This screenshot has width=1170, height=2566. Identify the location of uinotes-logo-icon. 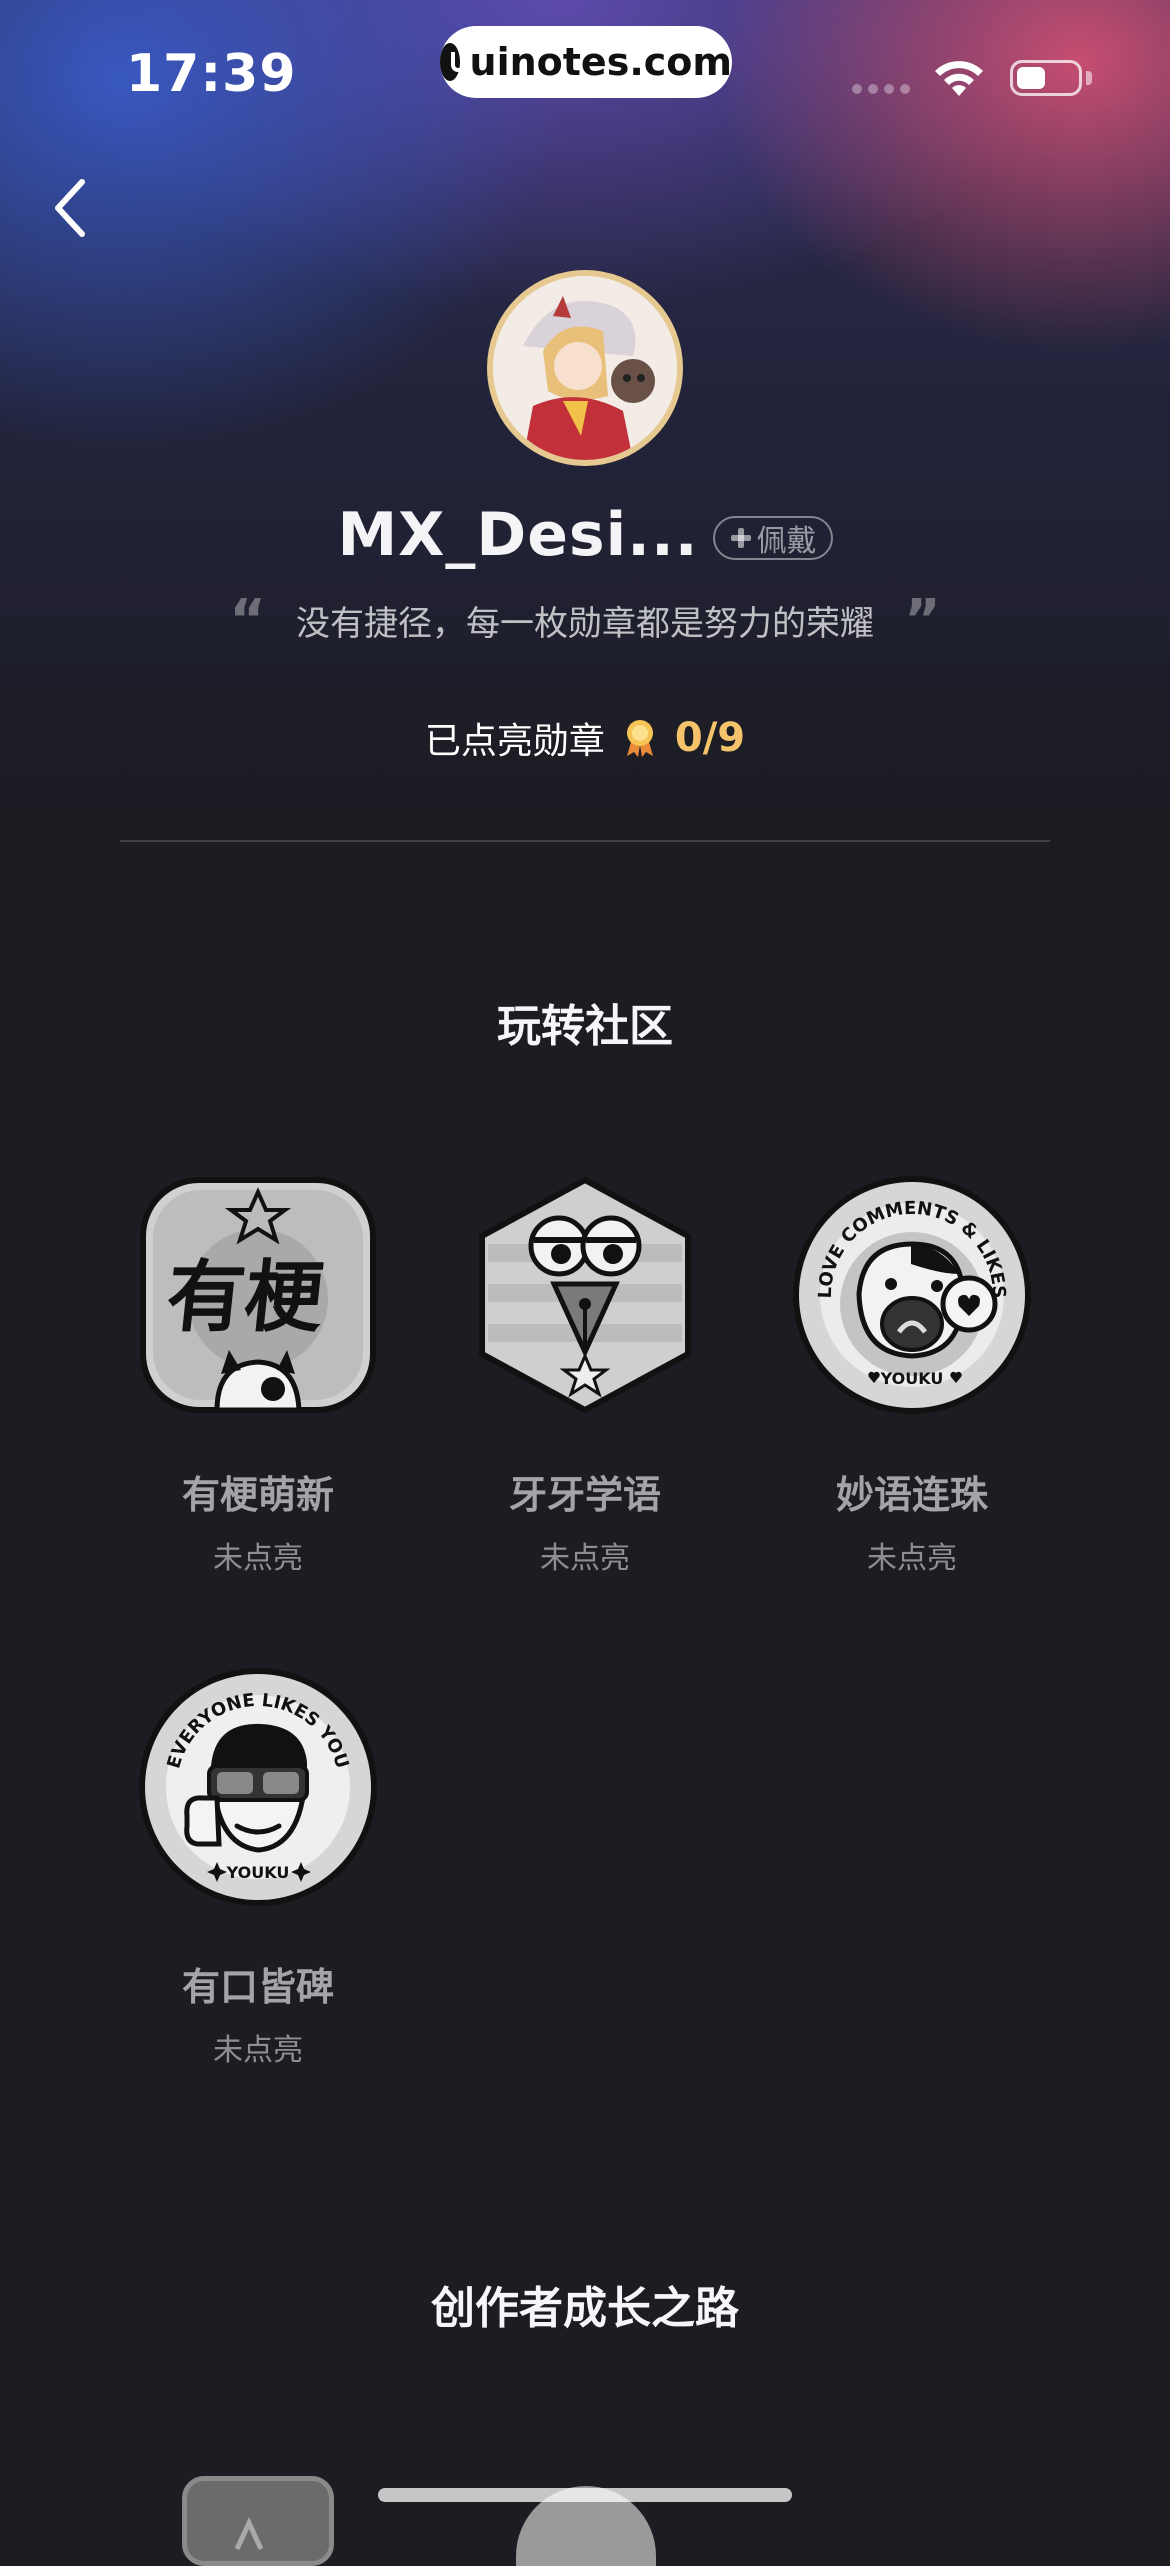
(455, 62).